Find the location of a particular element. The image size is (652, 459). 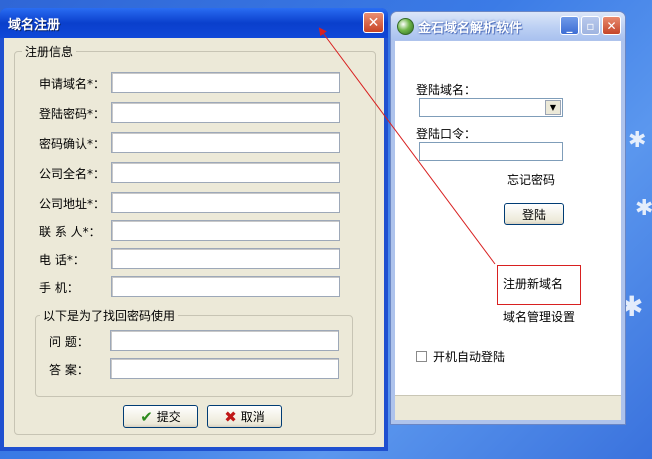

domain-combobox: ▼ is located at coordinates (491, 107).